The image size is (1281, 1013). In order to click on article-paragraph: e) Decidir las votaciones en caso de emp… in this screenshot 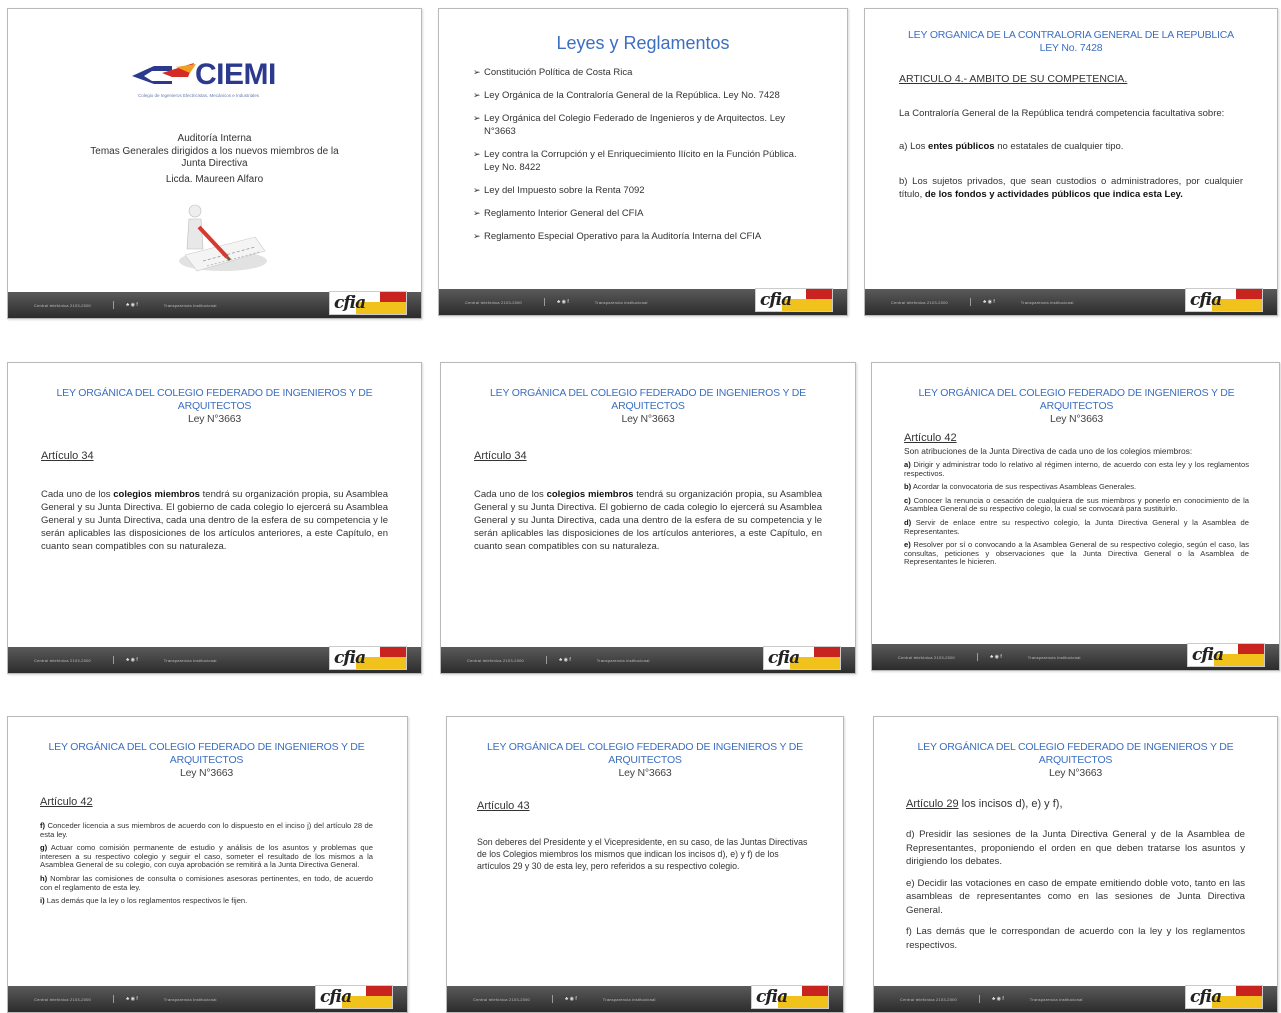, I will do `click(1075, 896)`.